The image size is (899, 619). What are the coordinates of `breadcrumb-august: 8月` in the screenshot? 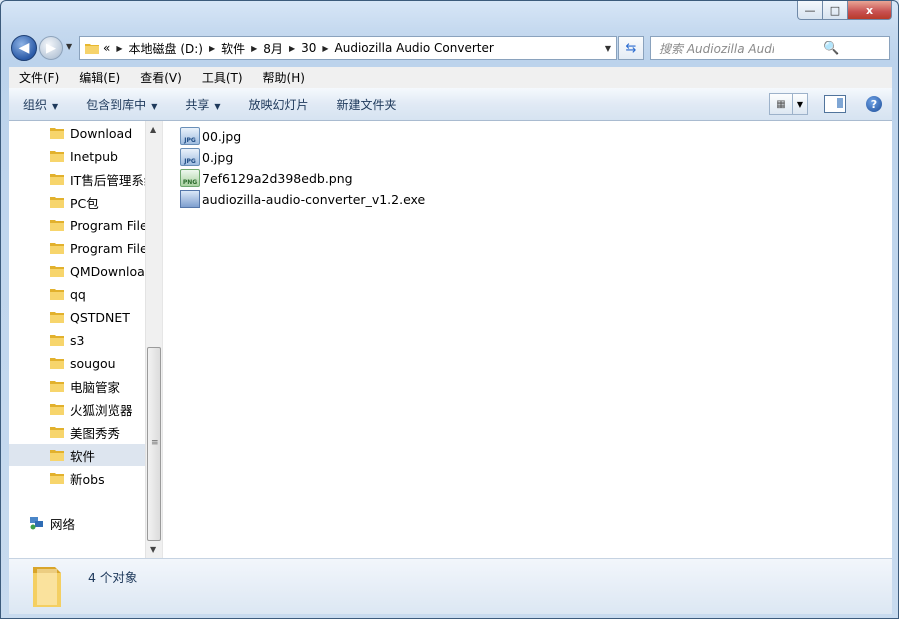 It's located at (273, 48).